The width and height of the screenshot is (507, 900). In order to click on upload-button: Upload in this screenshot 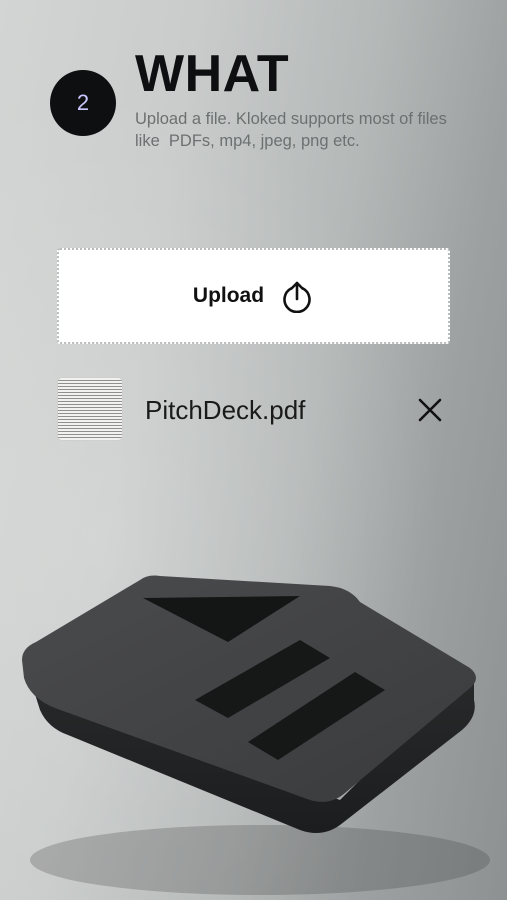, I will do `click(253, 296)`.